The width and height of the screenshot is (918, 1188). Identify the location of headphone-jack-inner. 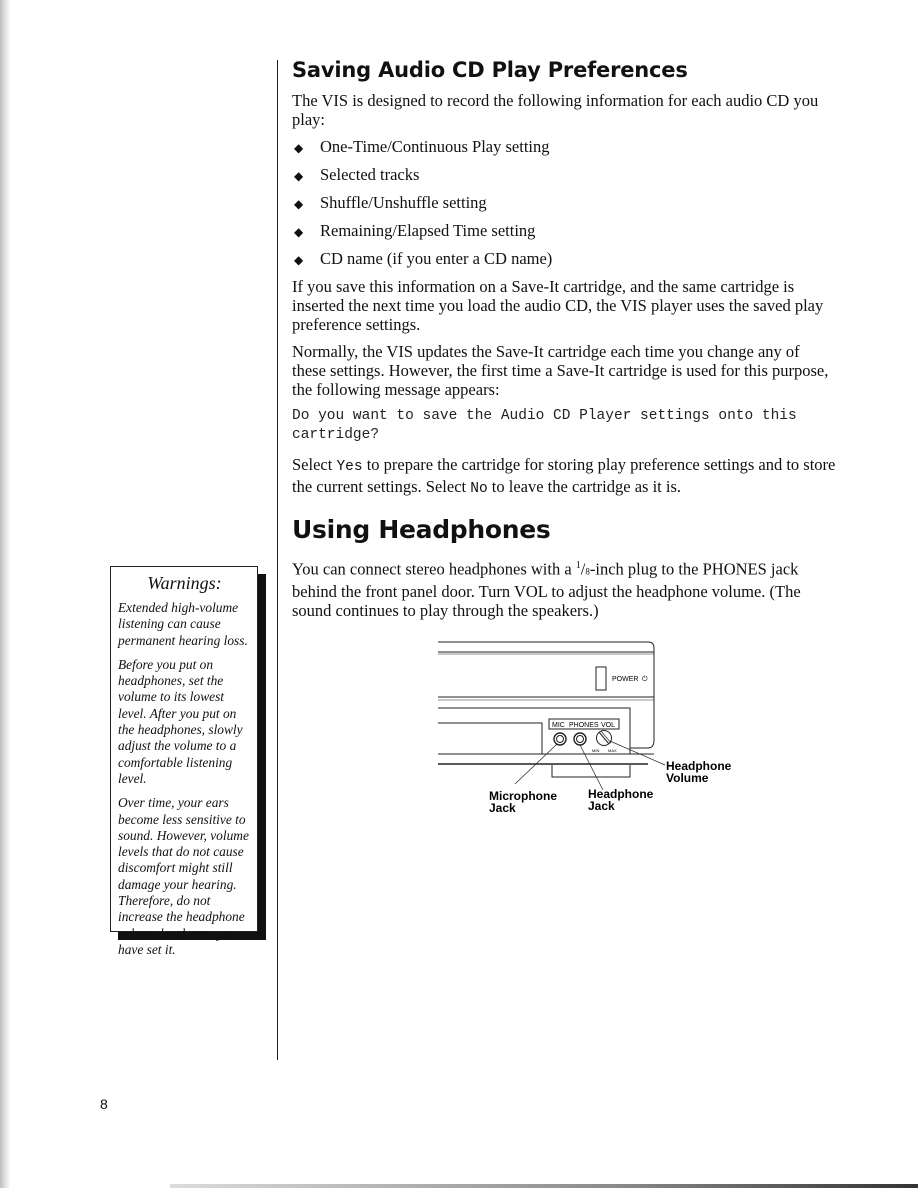
(580, 739).